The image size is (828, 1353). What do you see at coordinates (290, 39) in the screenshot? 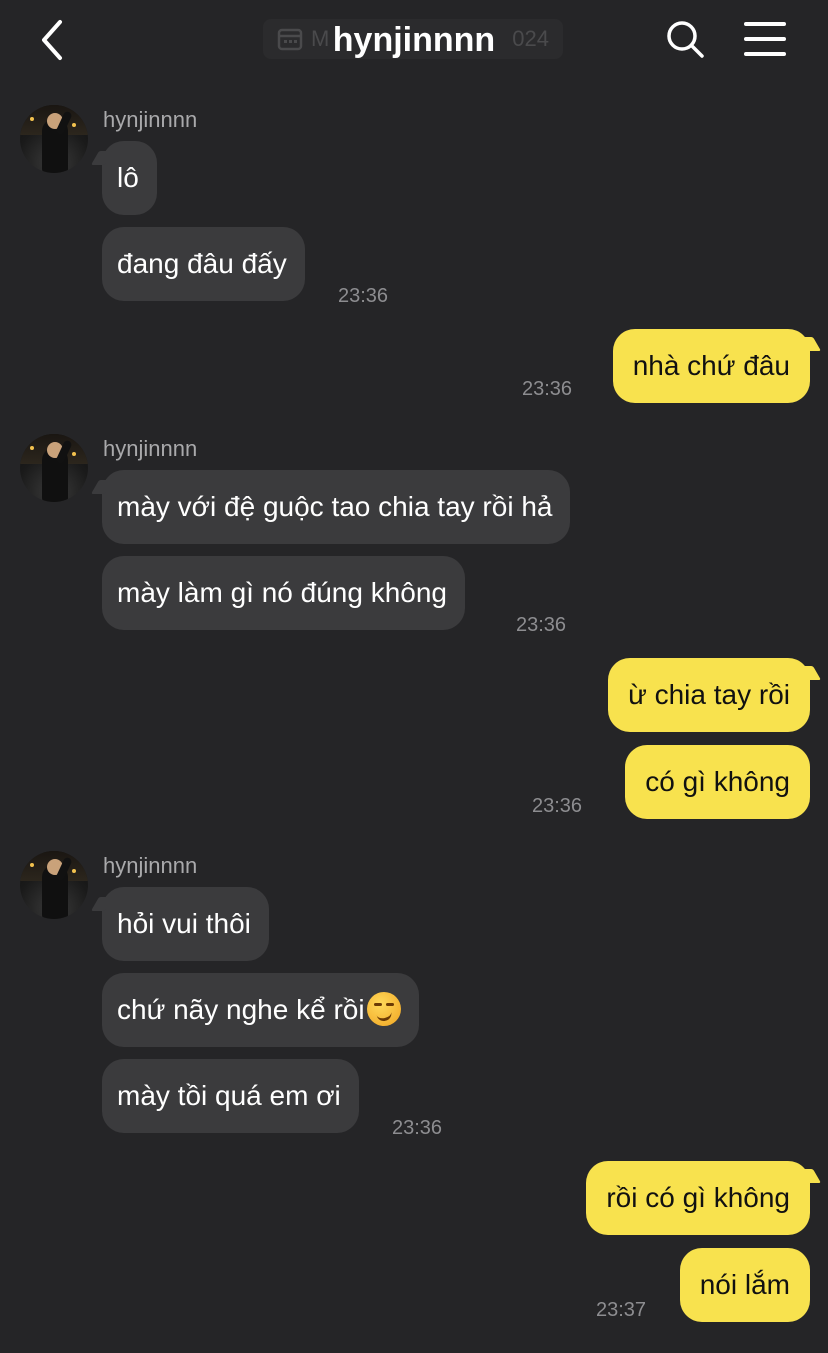
I see `calendar-icon` at bounding box center [290, 39].